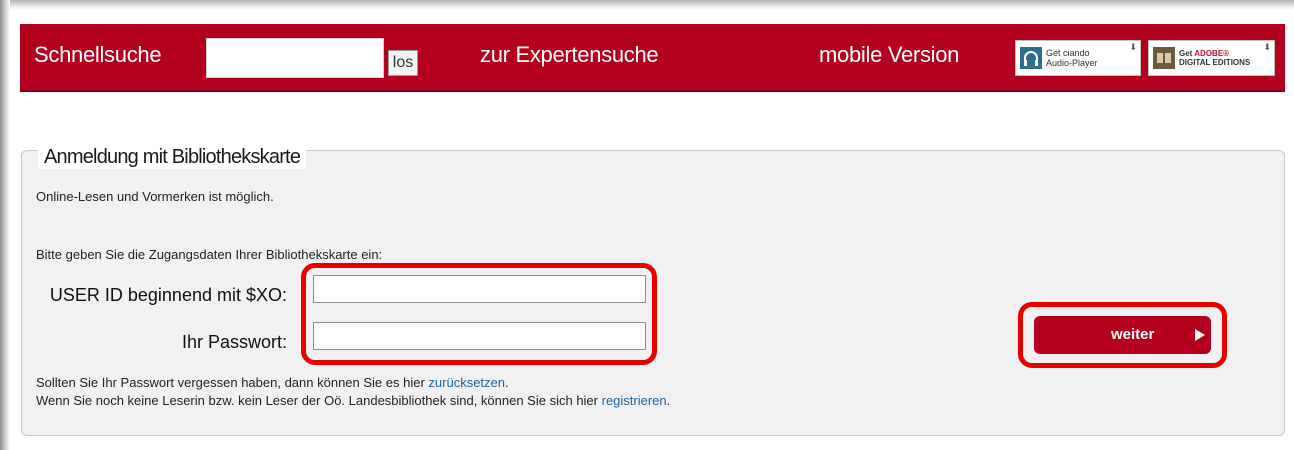  What do you see at coordinates (5, 225) in the screenshot?
I see `left-shadow` at bounding box center [5, 225].